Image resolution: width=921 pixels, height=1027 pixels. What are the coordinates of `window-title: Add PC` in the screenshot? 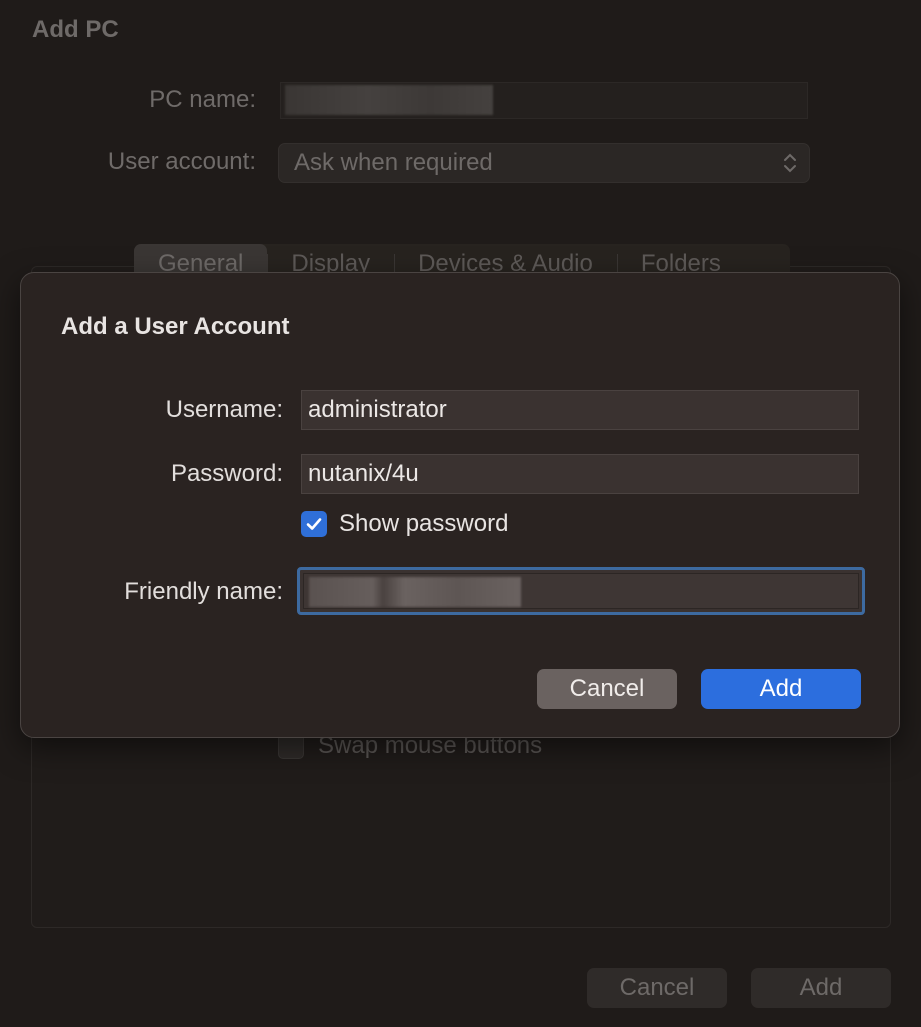 It's located at (75, 29).